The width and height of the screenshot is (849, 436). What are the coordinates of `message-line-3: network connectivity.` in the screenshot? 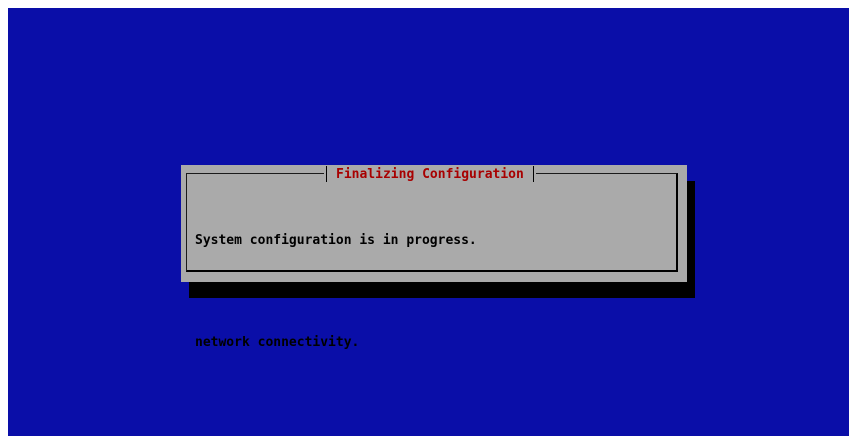 It's located at (277, 342).